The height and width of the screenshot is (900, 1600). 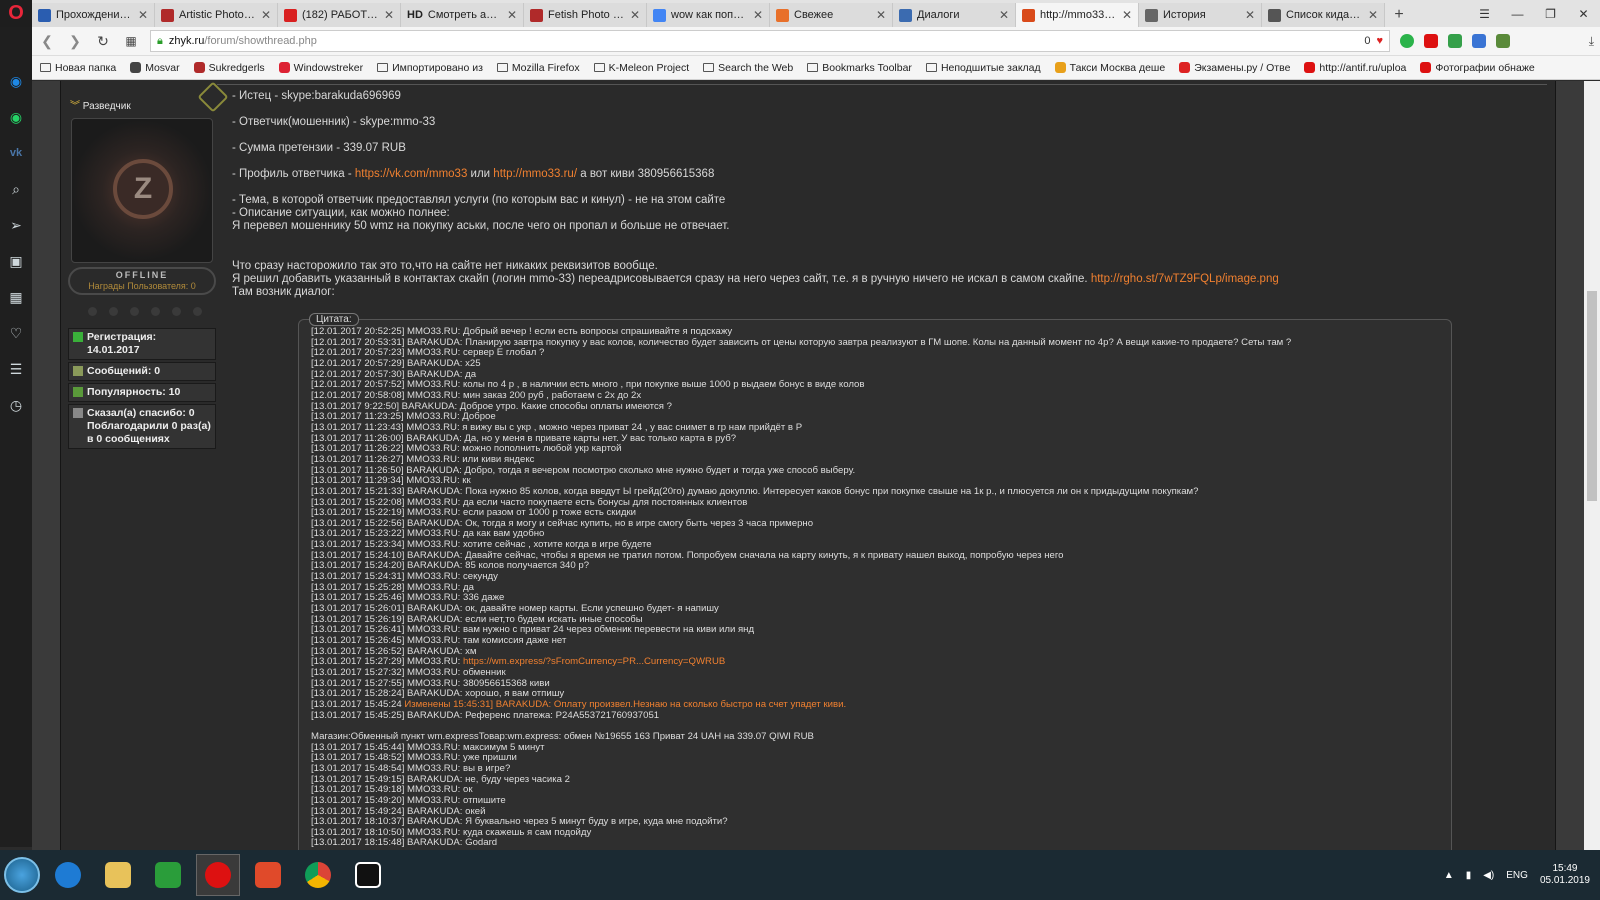 What do you see at coordinates (78, 337) in the screenshot?
I see `stat-icon` at bounding box center [78, 337].